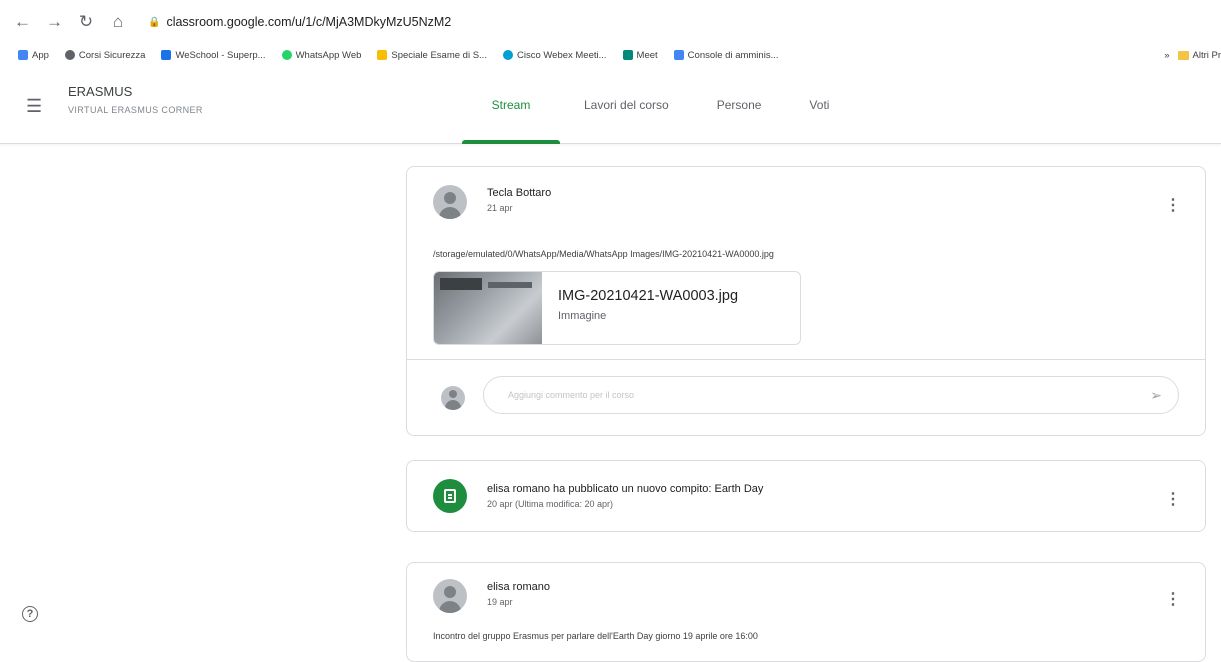 This screenshot has width=1221, height=662. I want to click on tab-persone: Persone, so click(739, 105).